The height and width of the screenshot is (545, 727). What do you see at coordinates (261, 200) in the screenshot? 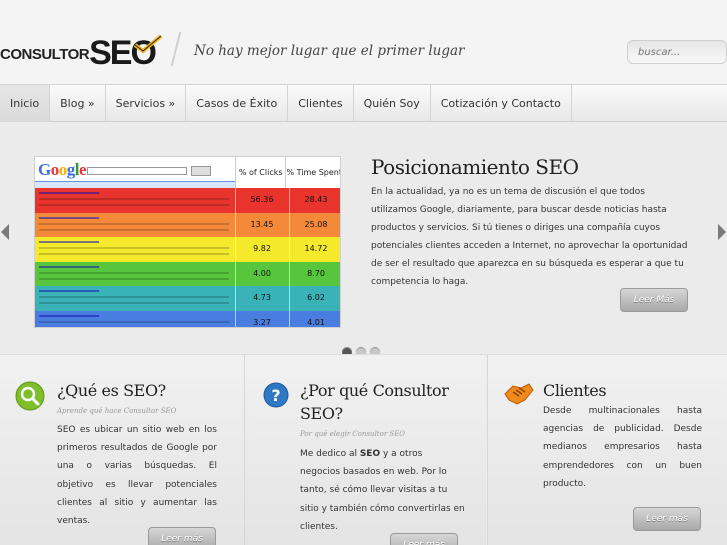
I see `band-clicks: 56.36` at bounding box center [261, 200].